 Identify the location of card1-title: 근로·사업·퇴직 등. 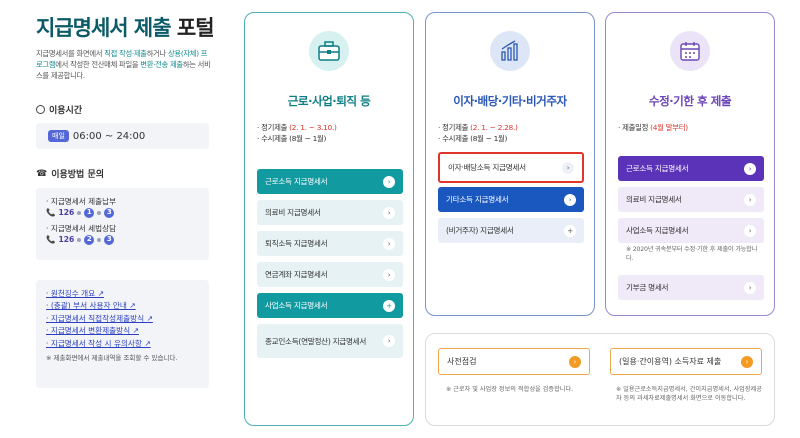
(329, 101).